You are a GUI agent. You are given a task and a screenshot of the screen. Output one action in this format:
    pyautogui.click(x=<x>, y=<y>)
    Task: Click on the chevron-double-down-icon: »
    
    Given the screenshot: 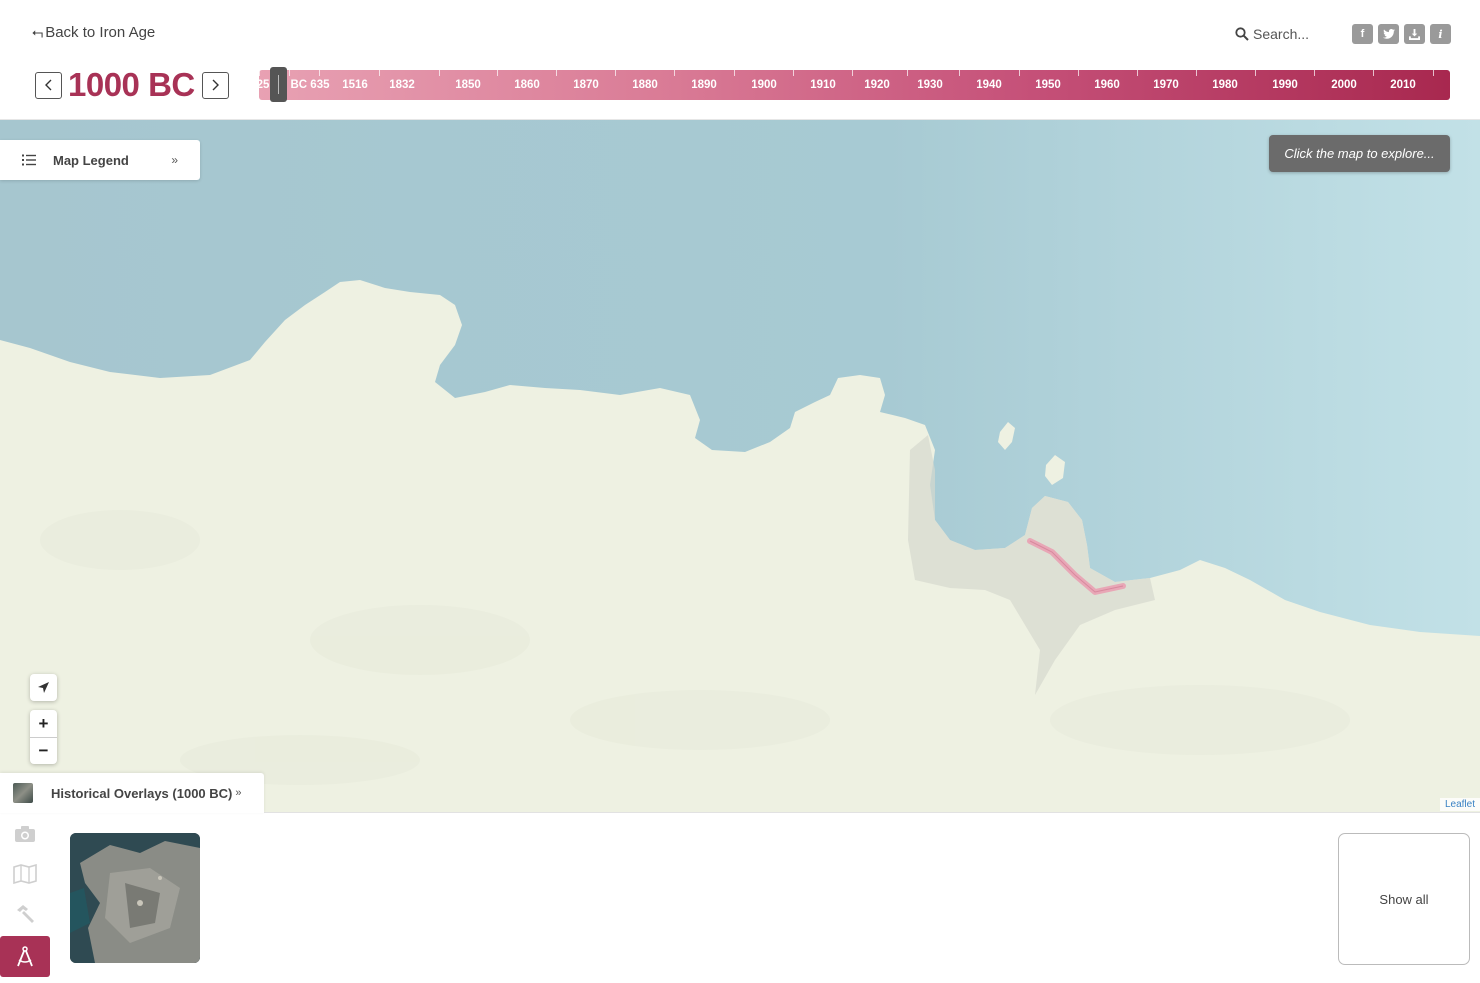 What is the action you would take?
    pyautogui.click(x=238, y=793)
    